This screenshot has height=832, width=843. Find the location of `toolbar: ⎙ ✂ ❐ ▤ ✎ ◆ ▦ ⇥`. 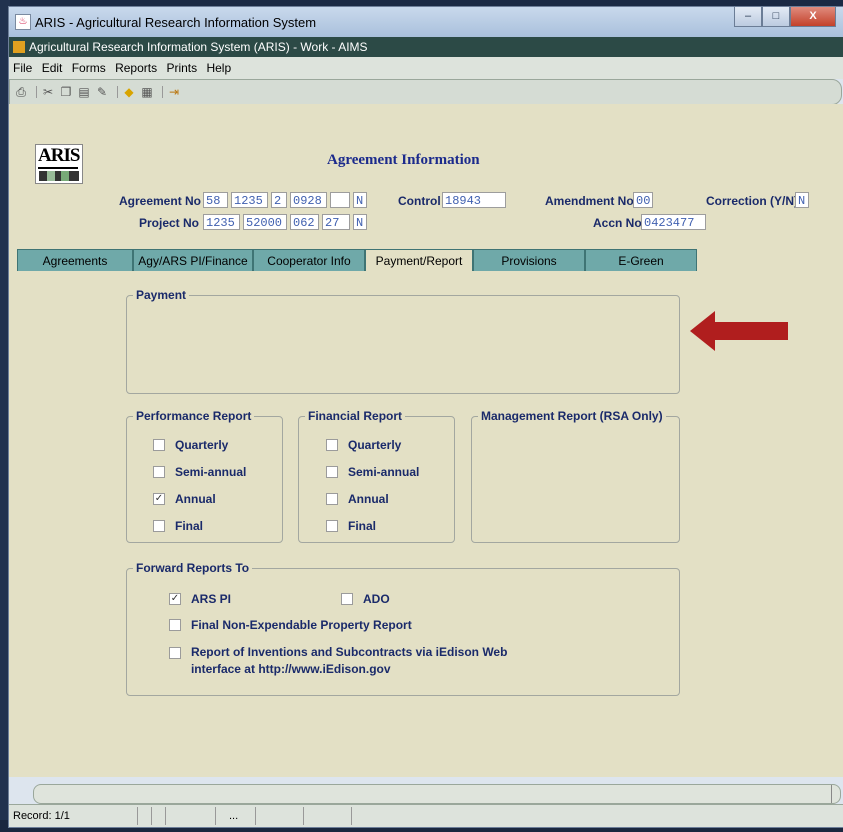

toolbar: ⎙ ✂ ❐ ▤ ✎ ◆ ▦ ⇥ is located at coordinates (425, 92).